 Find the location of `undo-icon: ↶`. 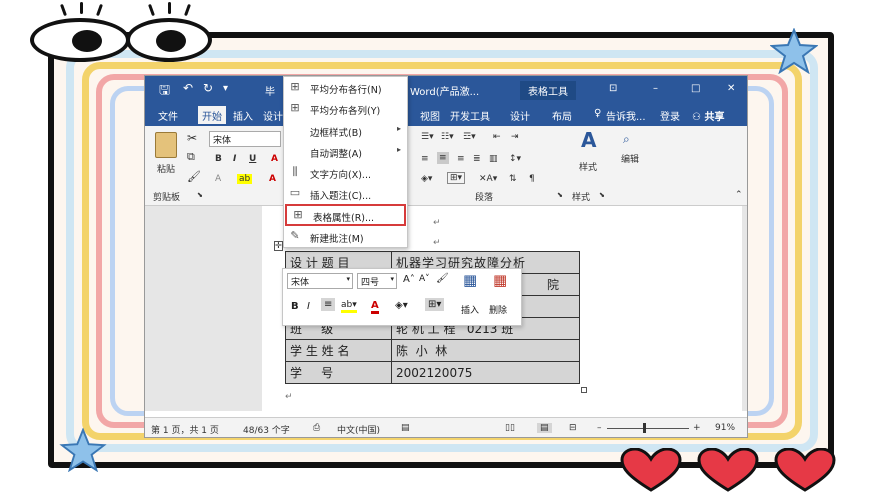

undo-icon: ↶ is located at coordinates (188, 88).